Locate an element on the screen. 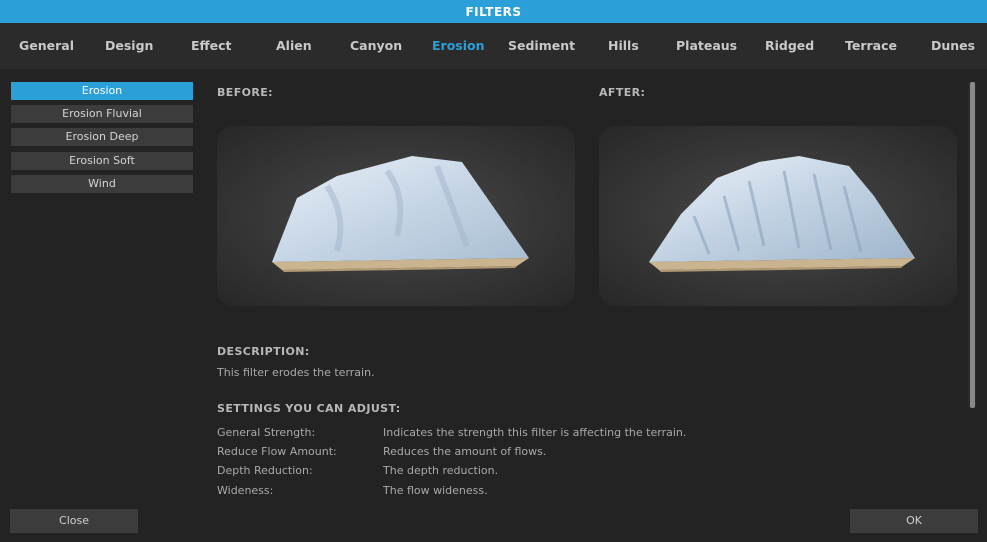 This screenshot has width=987, height=542. after-preview-image is located at coordinates (778, 216).